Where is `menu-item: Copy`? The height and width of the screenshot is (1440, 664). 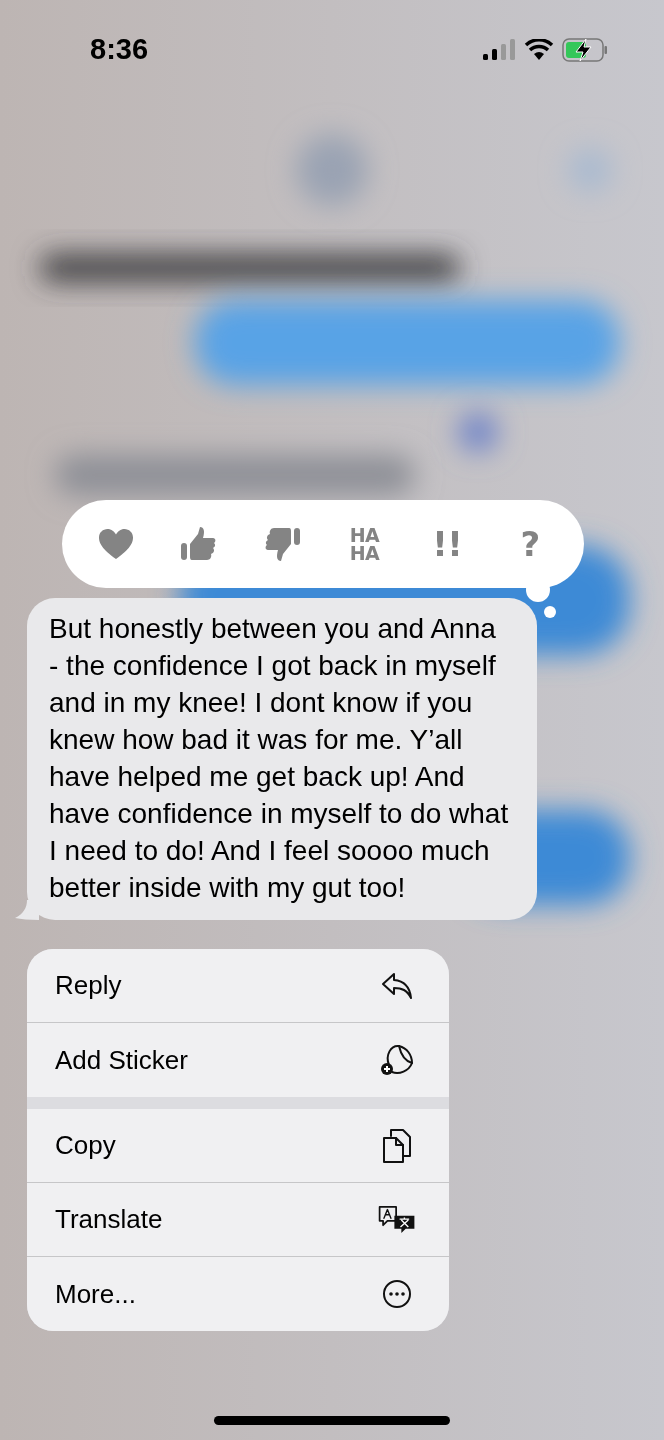
menu-item: Copy is located at coordinates (238, 1146).